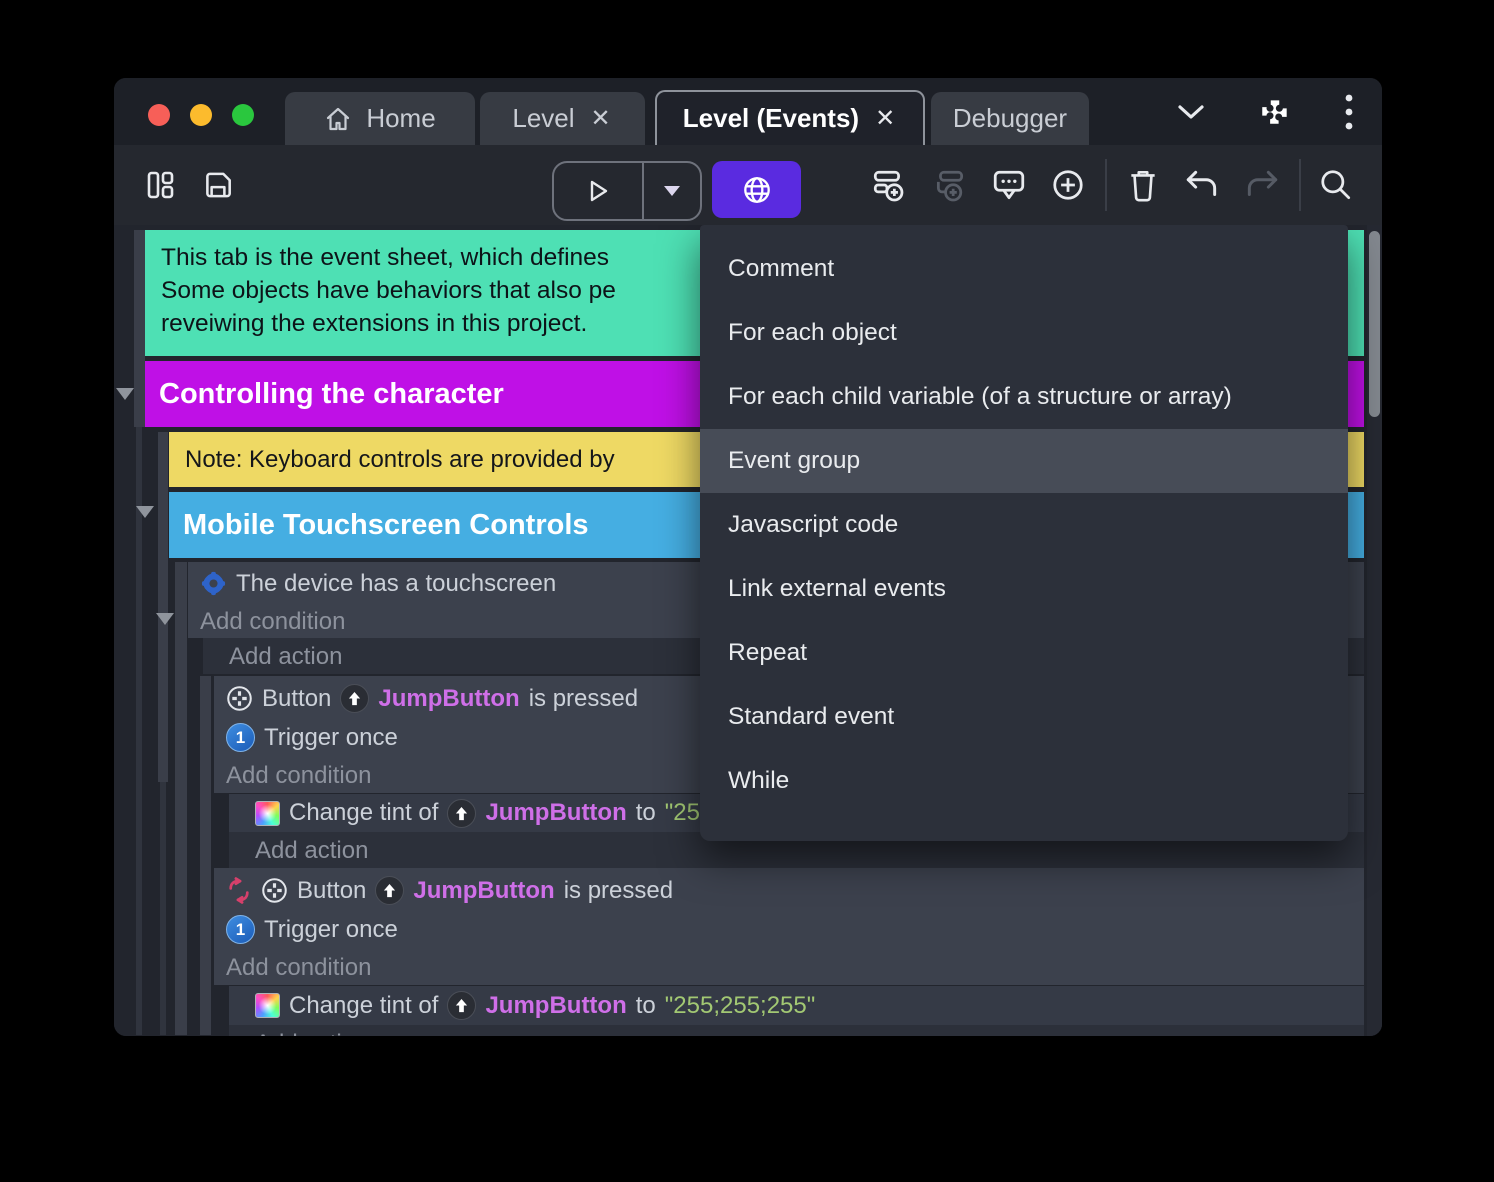 Image resolution: width=1494 pixels, height=1182 pixels. What do you see at coordinates (400, 459) in the screenshot?
I see `note-text: Note: Keyboard controls are provided by` at bounding box center [400, 459].